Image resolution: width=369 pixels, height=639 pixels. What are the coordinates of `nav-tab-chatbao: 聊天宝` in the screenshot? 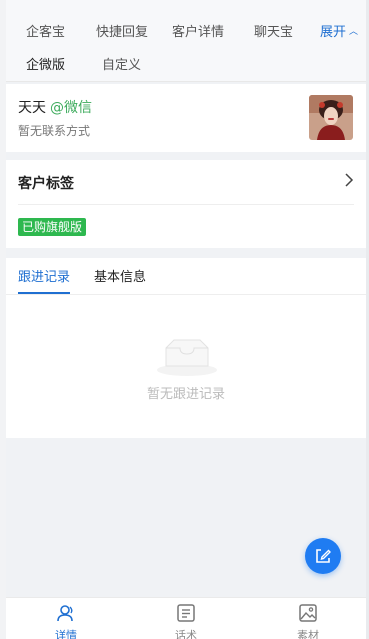 It's located at (273, 30).